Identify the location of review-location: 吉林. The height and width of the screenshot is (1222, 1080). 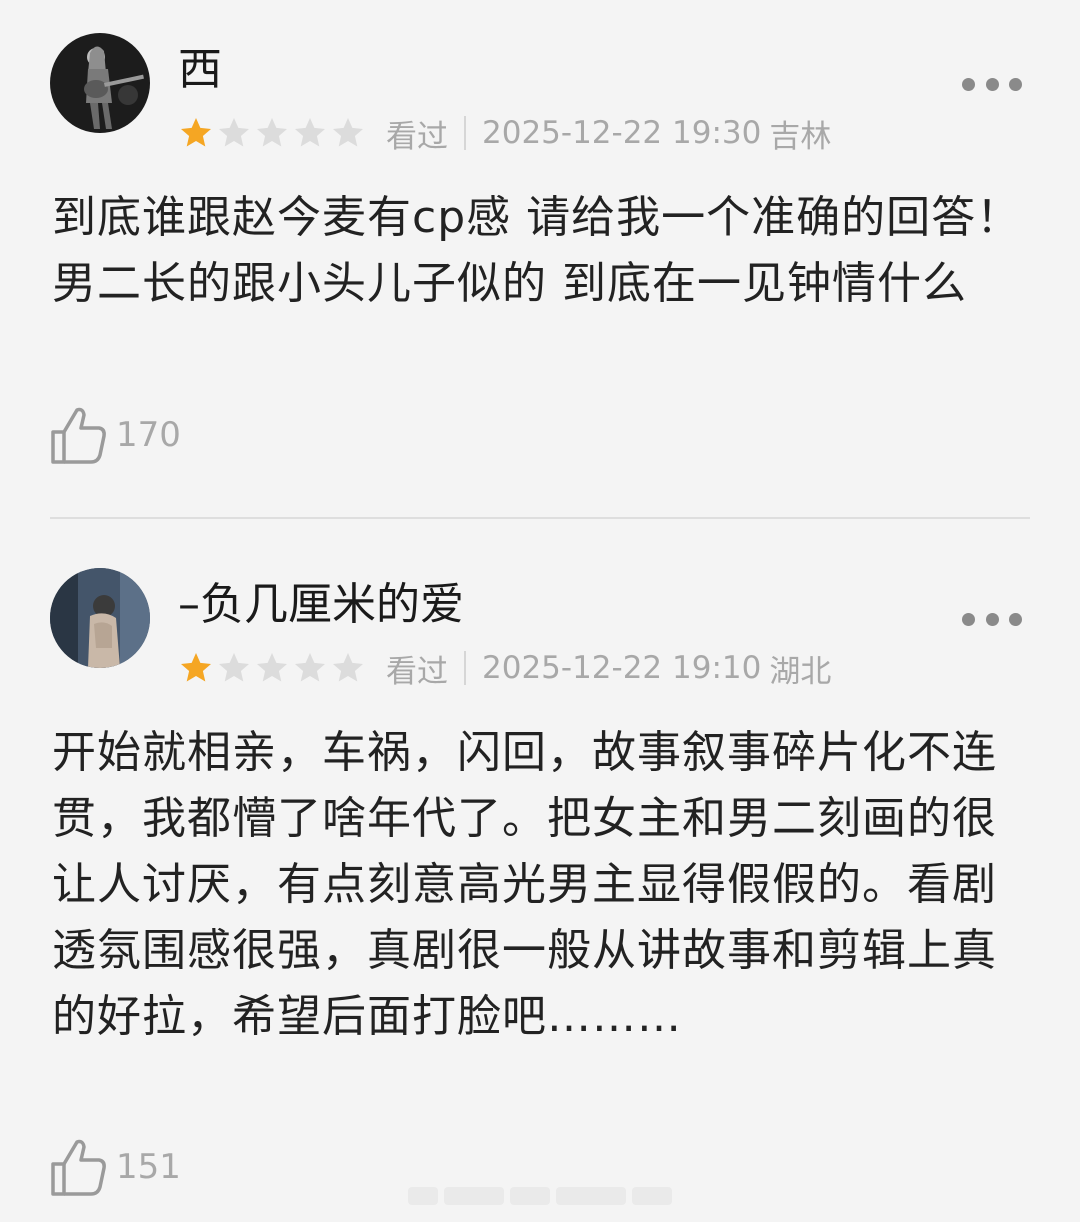
(800, 136).